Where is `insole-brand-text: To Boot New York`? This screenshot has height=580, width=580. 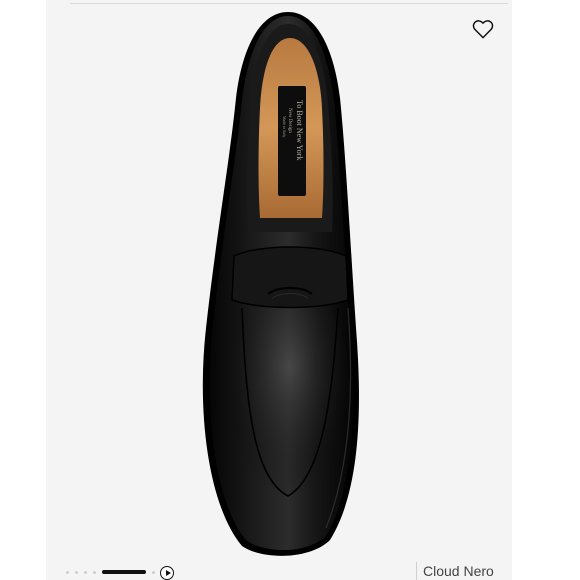 insole-brand-text: To Boot New York is located at coordinates (299, 130).